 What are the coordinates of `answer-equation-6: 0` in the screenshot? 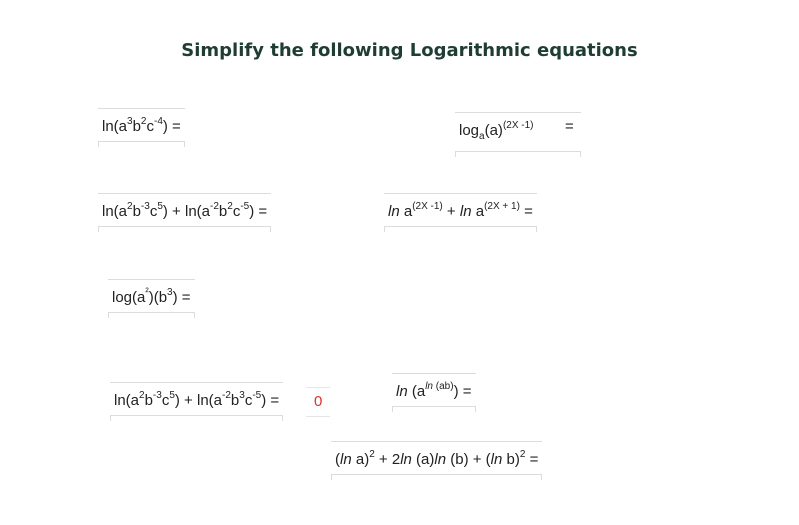 It's located at (318, 402).